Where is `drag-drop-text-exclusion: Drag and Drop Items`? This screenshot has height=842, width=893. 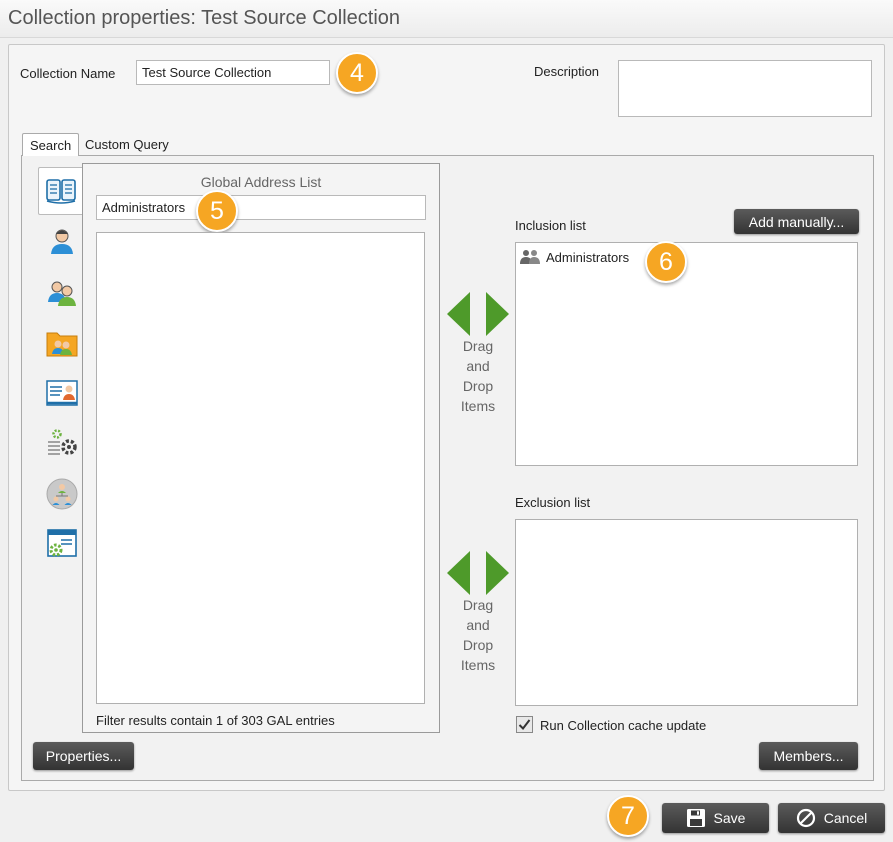
drag-drop-text-exclusion: Drag and Drop Items is located at coordinates (478, 635).